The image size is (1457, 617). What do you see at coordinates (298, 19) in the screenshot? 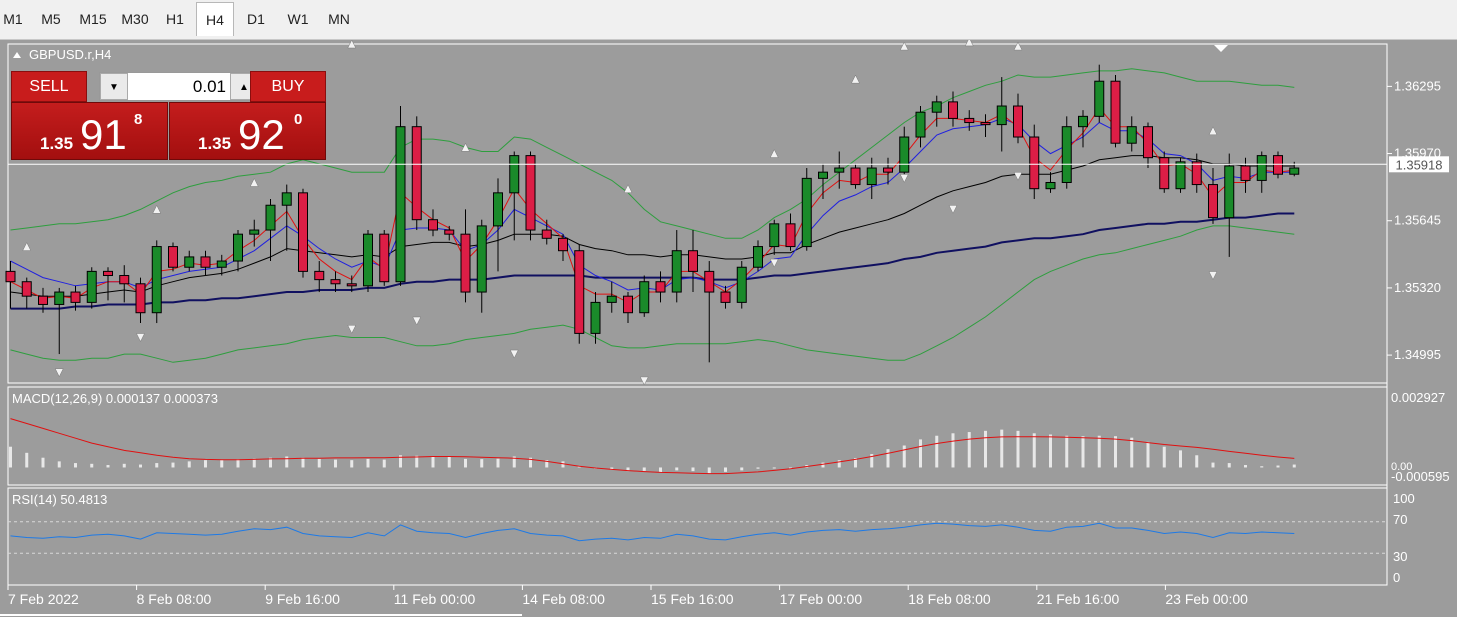
I see `timeframe-w1-button: W1` at bounding box center [298, 19].